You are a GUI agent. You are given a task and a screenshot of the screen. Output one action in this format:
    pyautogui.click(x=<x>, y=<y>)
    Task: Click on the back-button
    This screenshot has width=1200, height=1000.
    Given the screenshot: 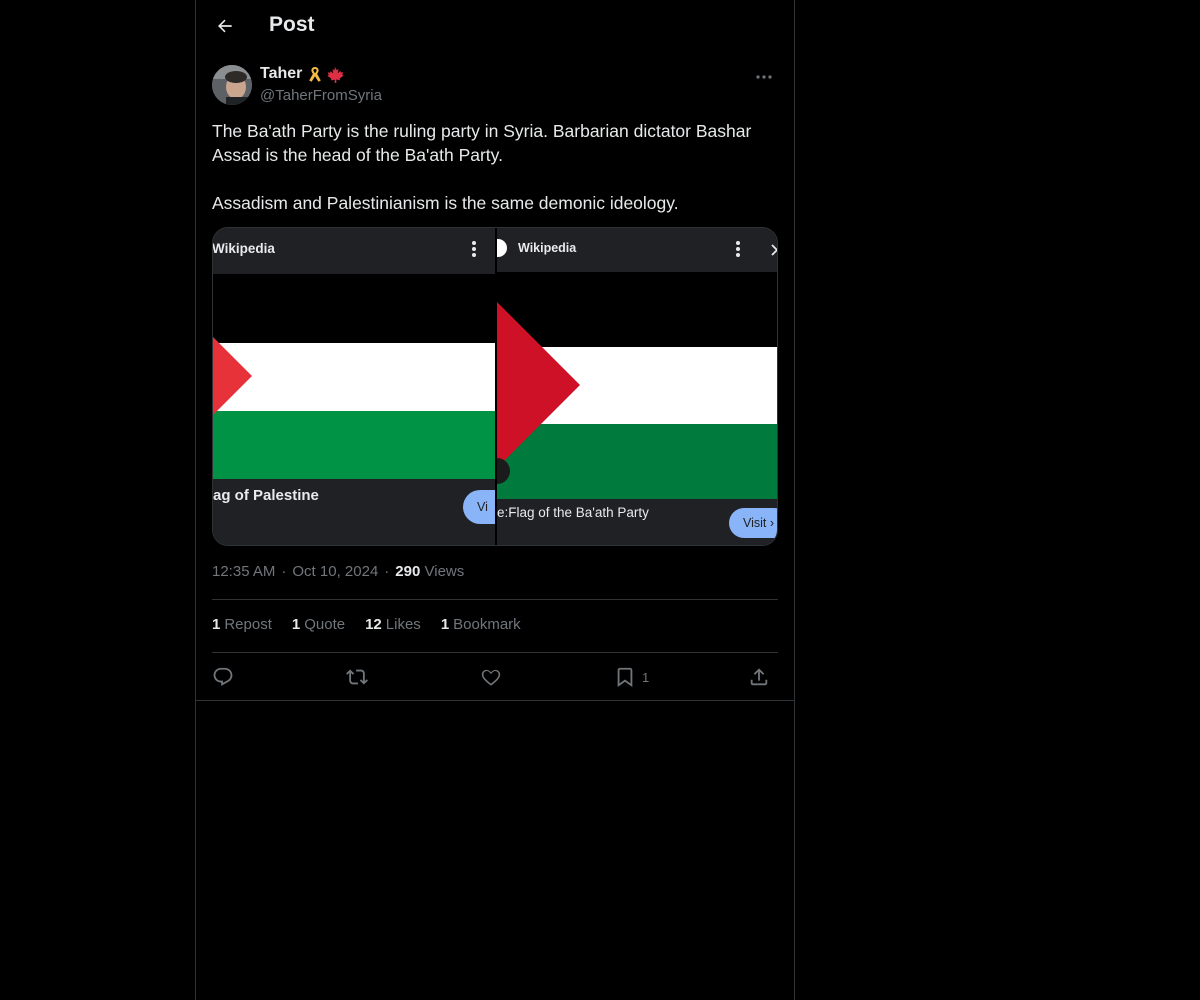 What is the action you would take?
    pyautogui.click(x=225, y=26)
    